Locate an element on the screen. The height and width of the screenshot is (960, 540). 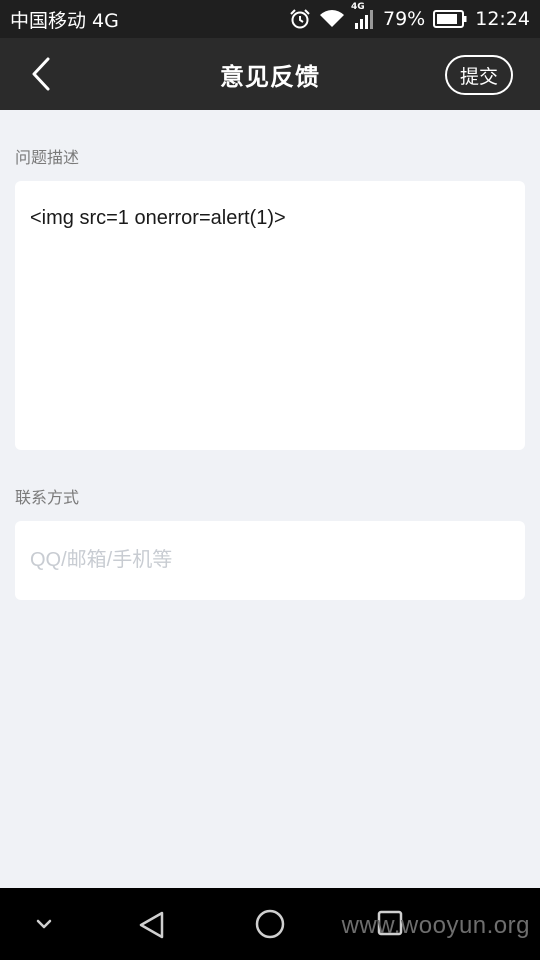
back-button is located at coordinates (41, 74).